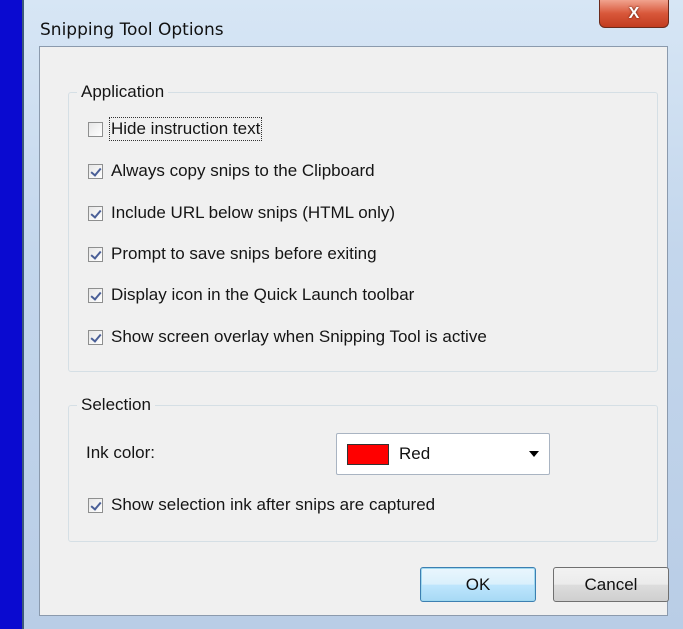 This screenshot has height=629, width=683. Describe the element at coordinates (185, 129) in the screenshot. I see `option-label: Hide instruction text` at that location.